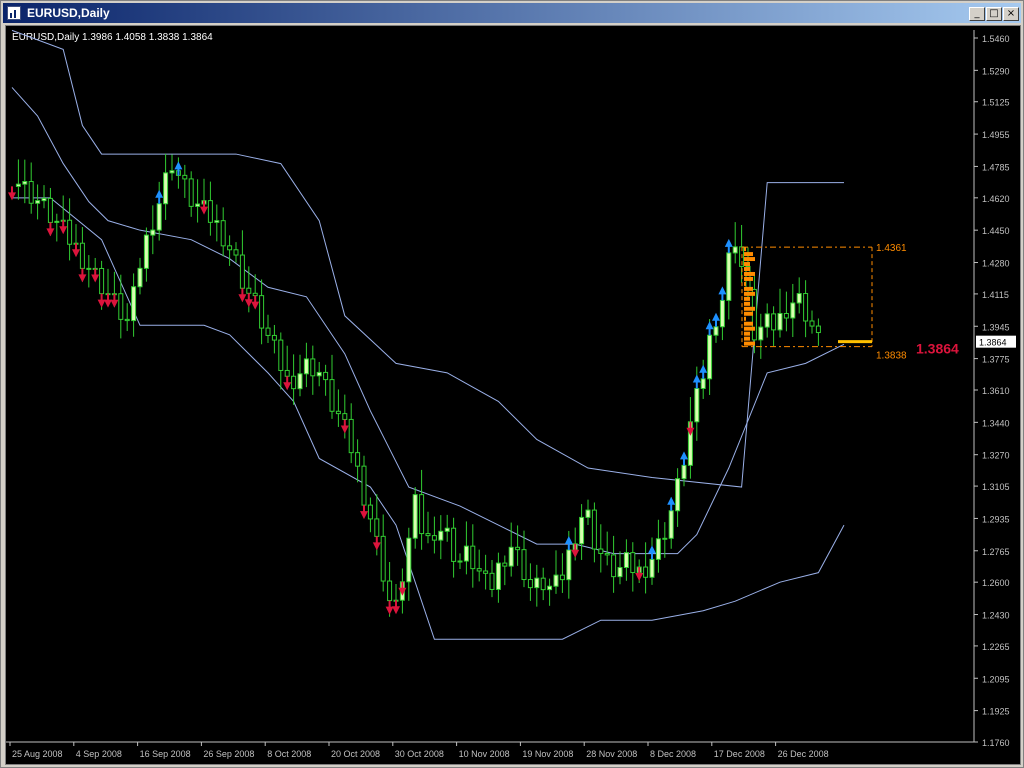 The width and height of the screenshot is (1024, 768). Describe the element at coordinates (977, 14) in the screenshot. I see `minimize-button: _` at that location.